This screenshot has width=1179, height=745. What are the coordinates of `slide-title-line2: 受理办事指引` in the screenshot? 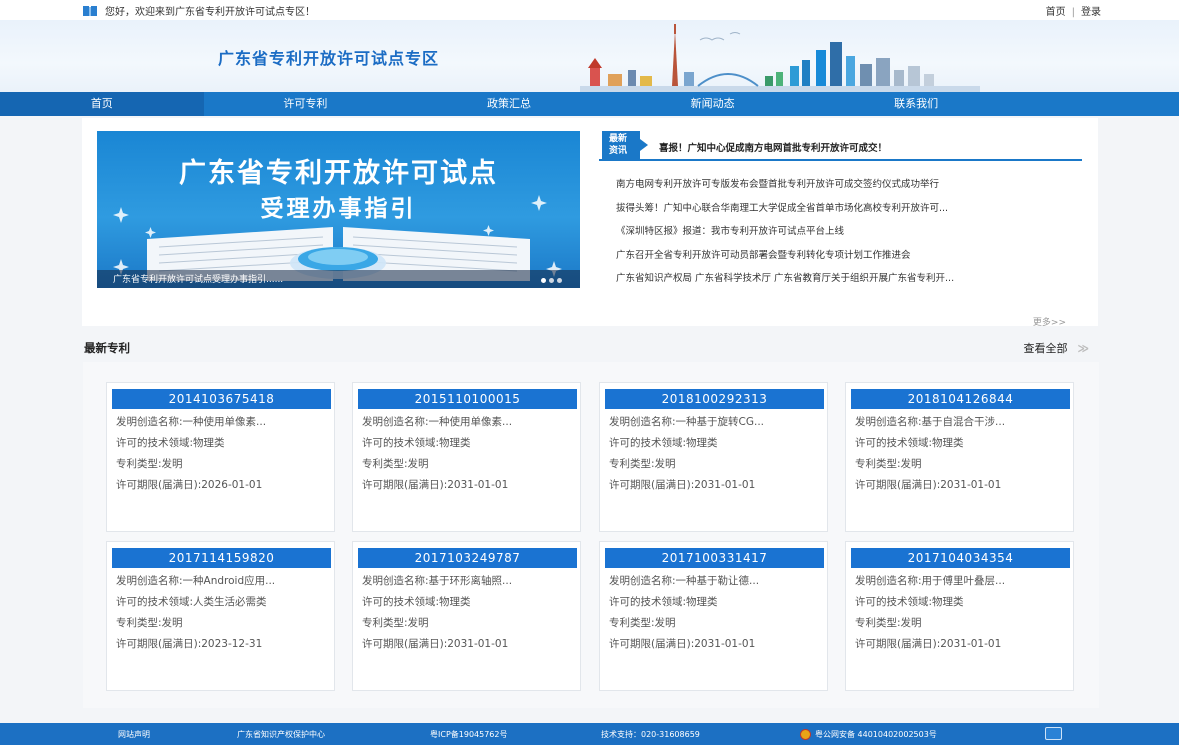 It's located at (338, 209).